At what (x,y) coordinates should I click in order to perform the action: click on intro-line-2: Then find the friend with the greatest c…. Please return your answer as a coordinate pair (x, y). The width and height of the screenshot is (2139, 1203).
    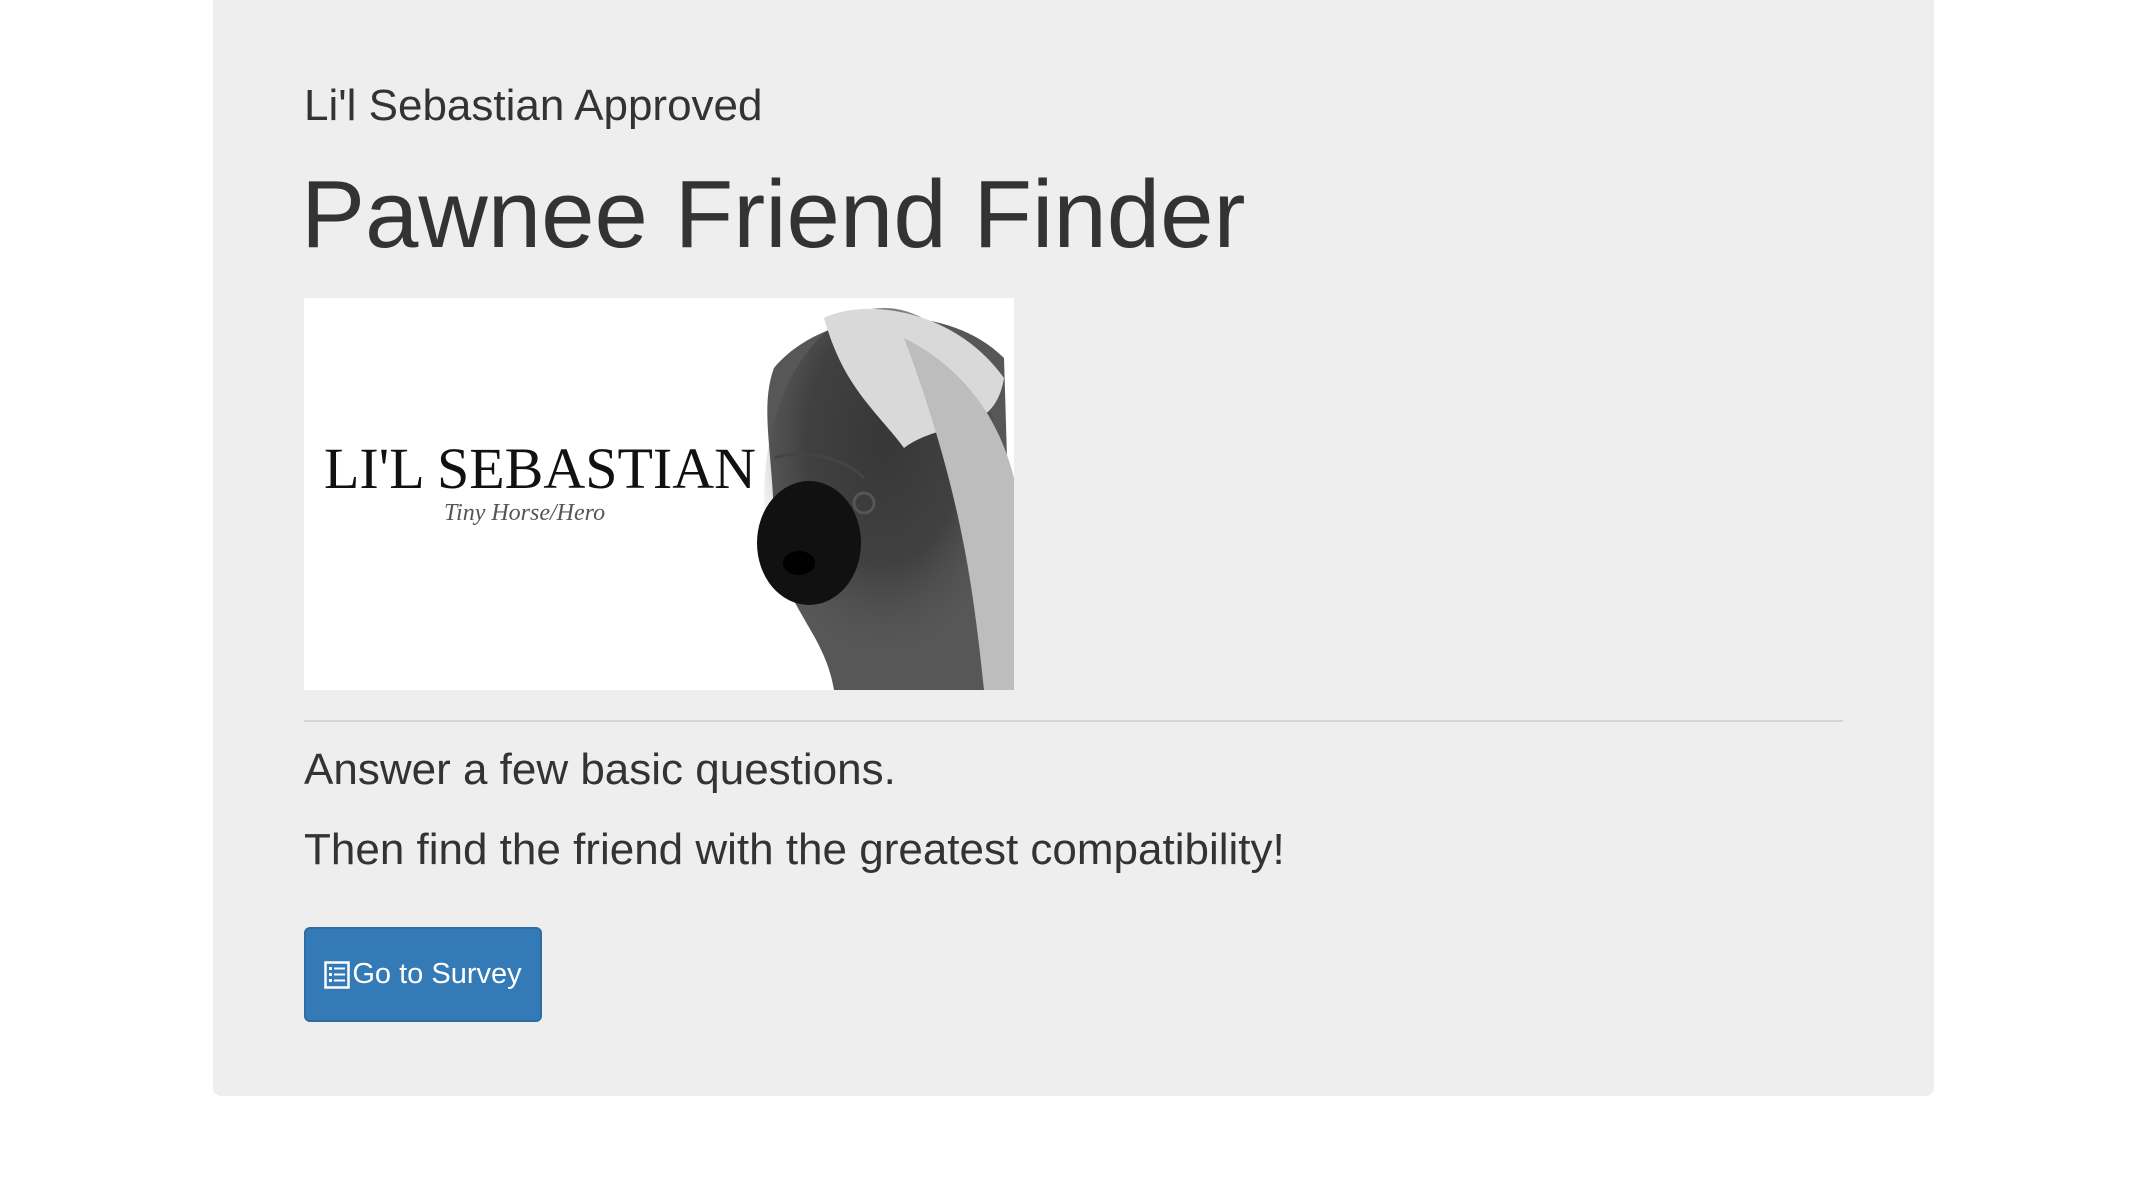
    Looking at the image, I should click on (794, 849).